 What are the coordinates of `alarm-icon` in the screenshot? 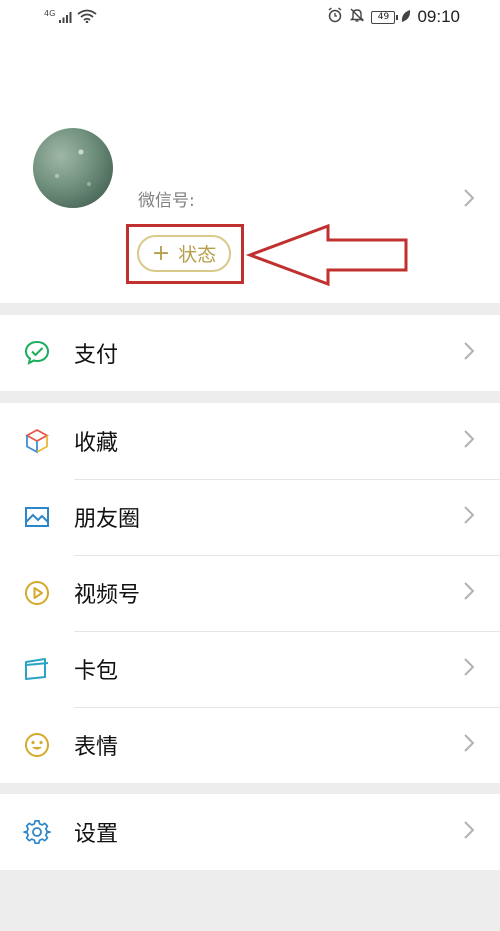 It's located at (335, 17).